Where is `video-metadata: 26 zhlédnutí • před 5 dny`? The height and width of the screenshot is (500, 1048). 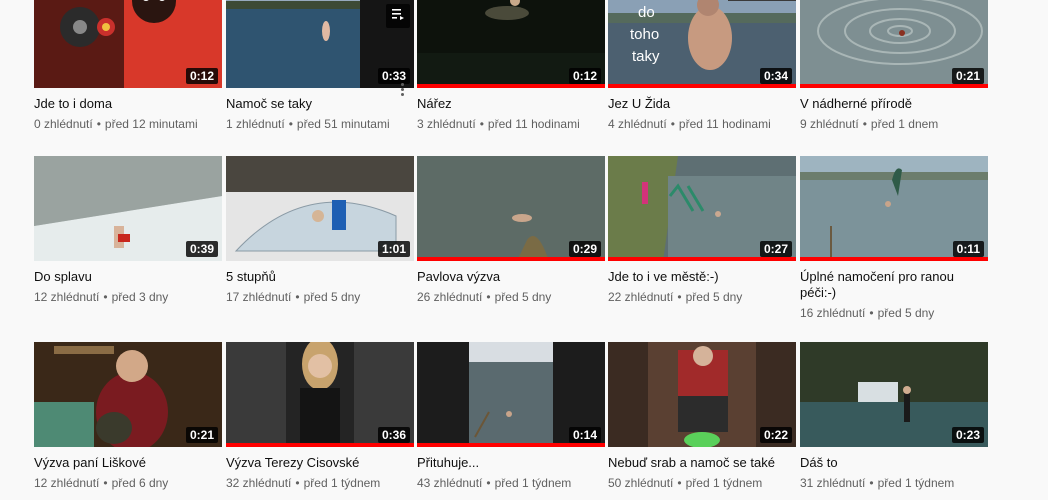 video-metadata: 26 zhlédnutí • před 5 dny is located at coordinates (511, 297).